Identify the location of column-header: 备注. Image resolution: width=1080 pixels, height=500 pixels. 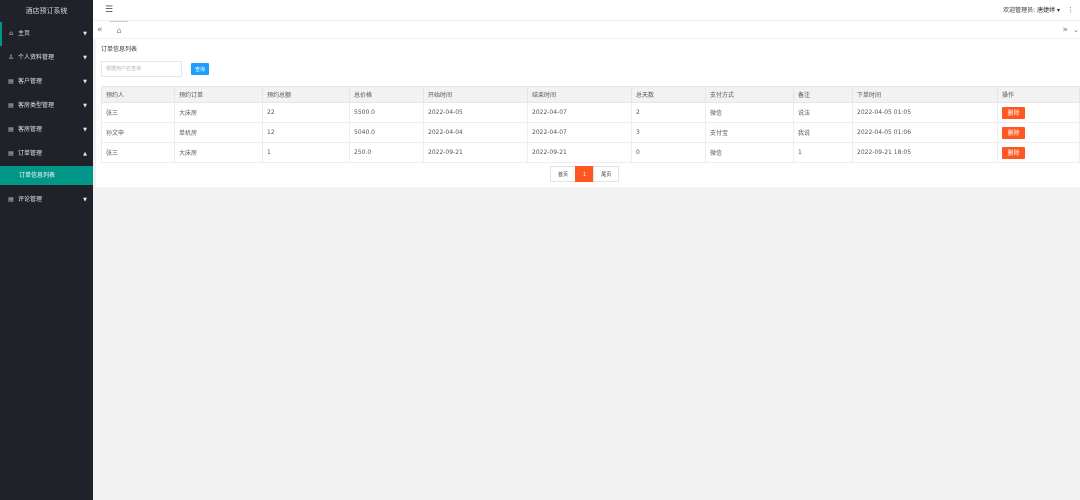
(823, 94).